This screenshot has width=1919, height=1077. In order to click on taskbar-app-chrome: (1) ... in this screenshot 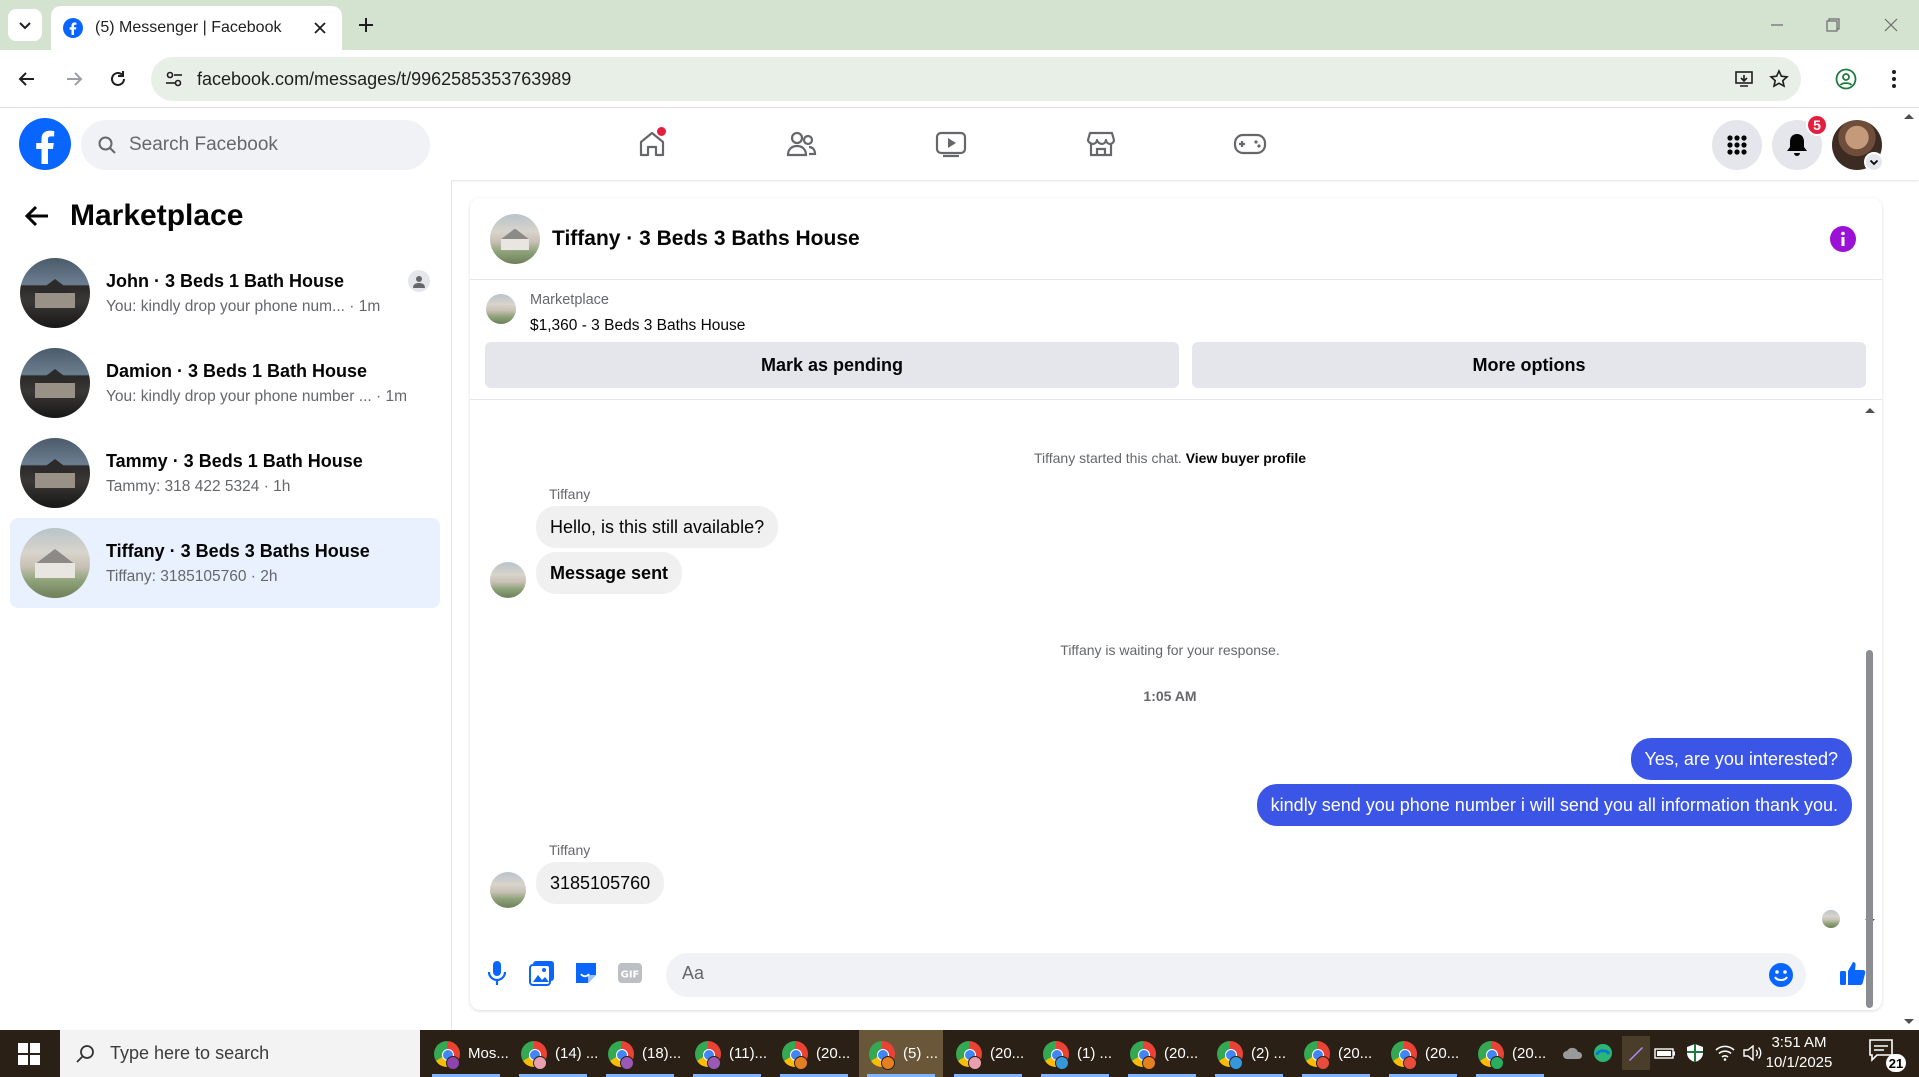, I will do `click(1075, 1053)`.